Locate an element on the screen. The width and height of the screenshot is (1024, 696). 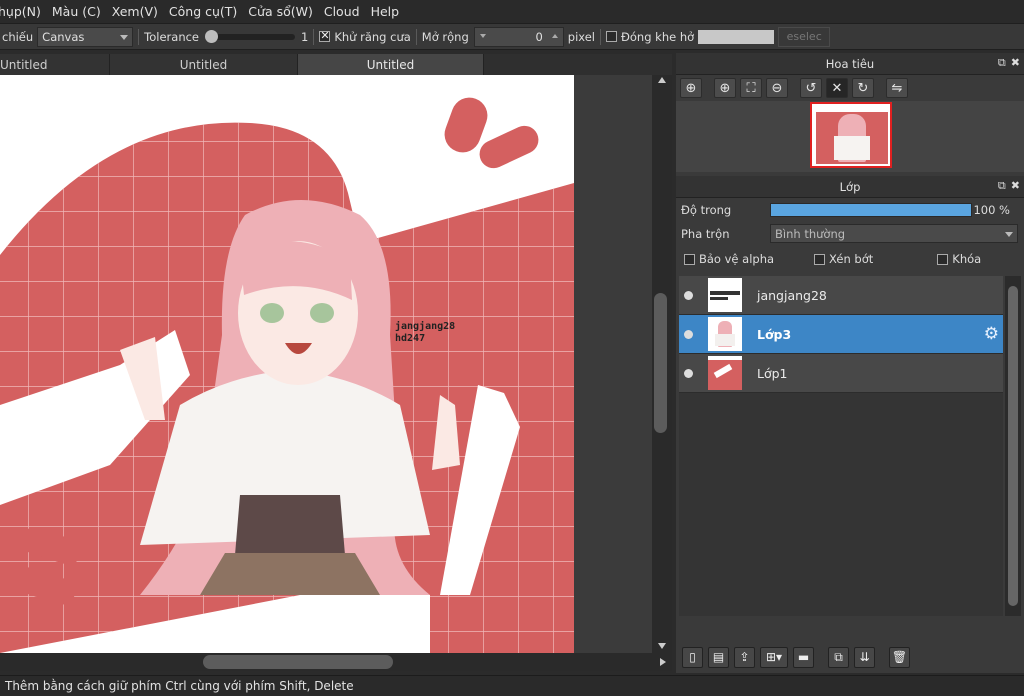
tab-untitled-3: Untitled is located at coordinates (391, 64).